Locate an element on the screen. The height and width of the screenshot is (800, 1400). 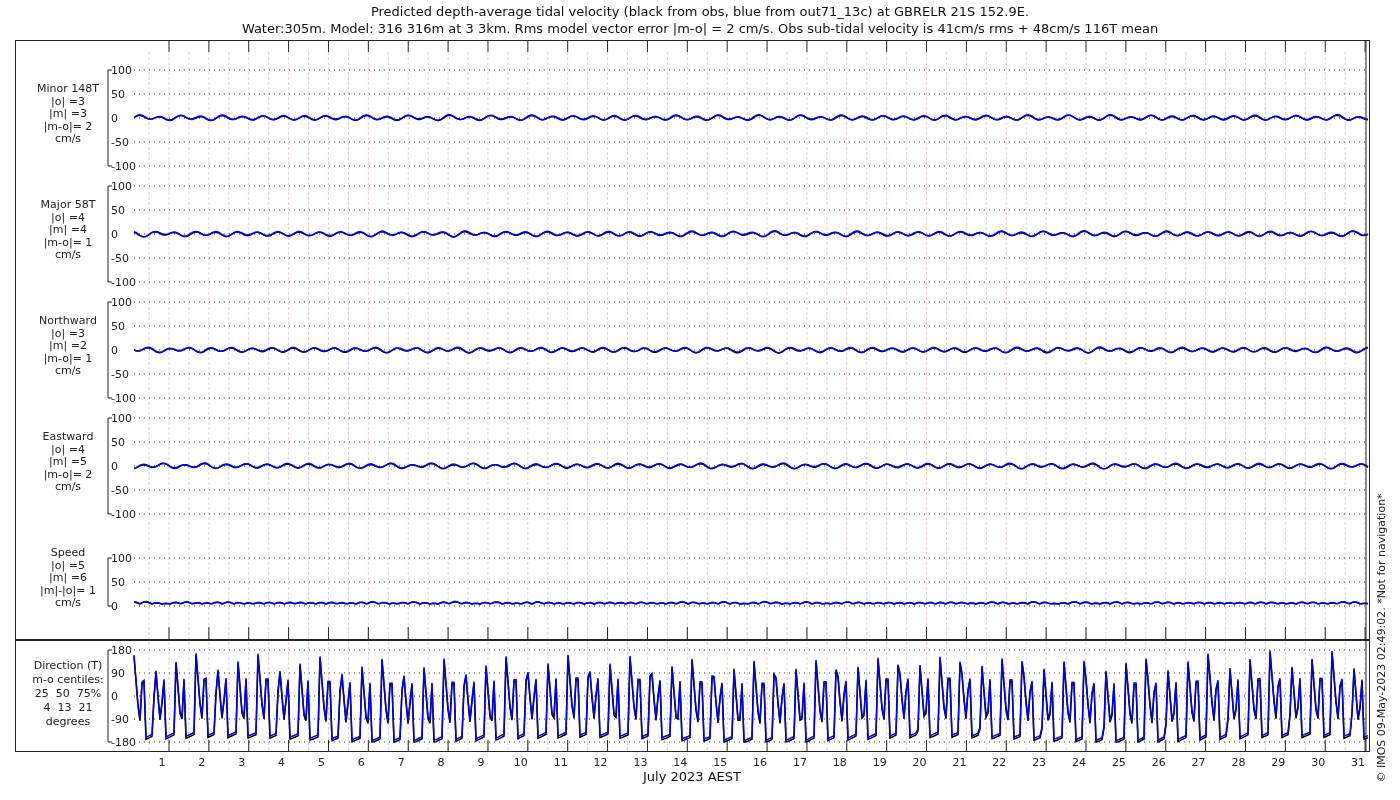
axis-tick-label: -180 is located at coordinates (123, 742).